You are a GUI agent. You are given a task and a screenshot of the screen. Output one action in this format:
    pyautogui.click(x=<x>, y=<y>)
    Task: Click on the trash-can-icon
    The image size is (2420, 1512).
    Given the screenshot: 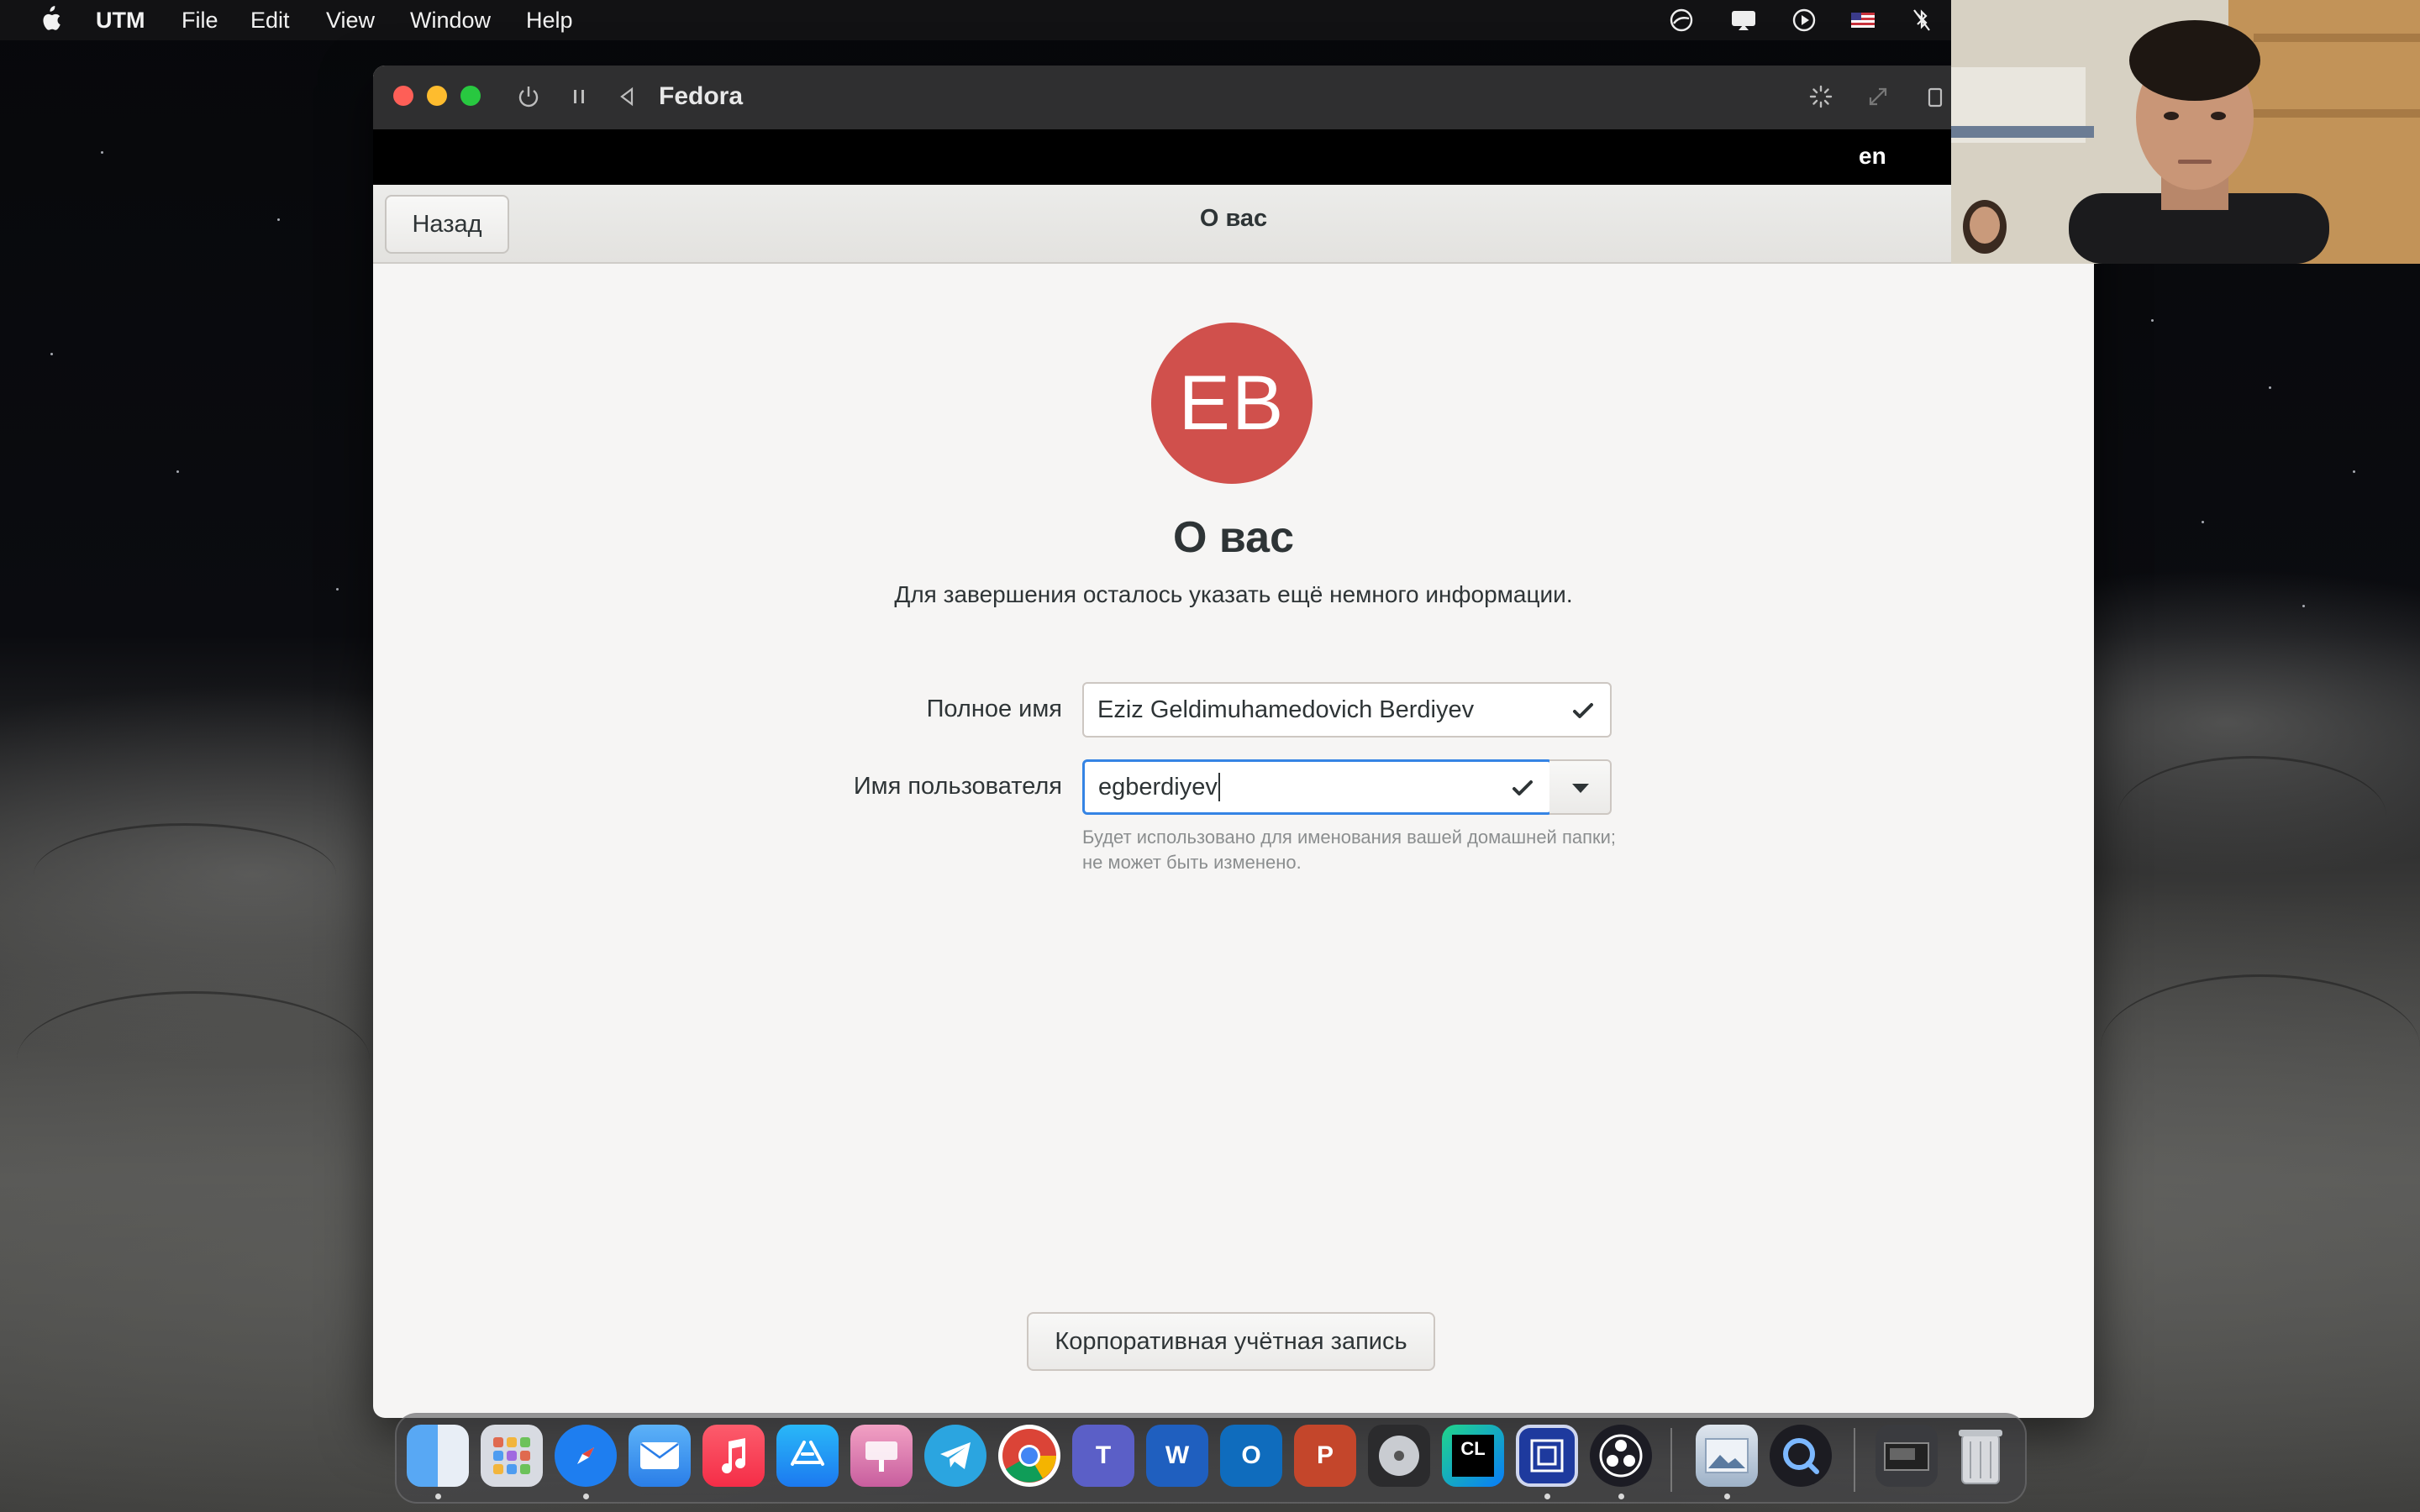 What is the action you would take?
    pyautogui.click(x=1981, y=1457)
    